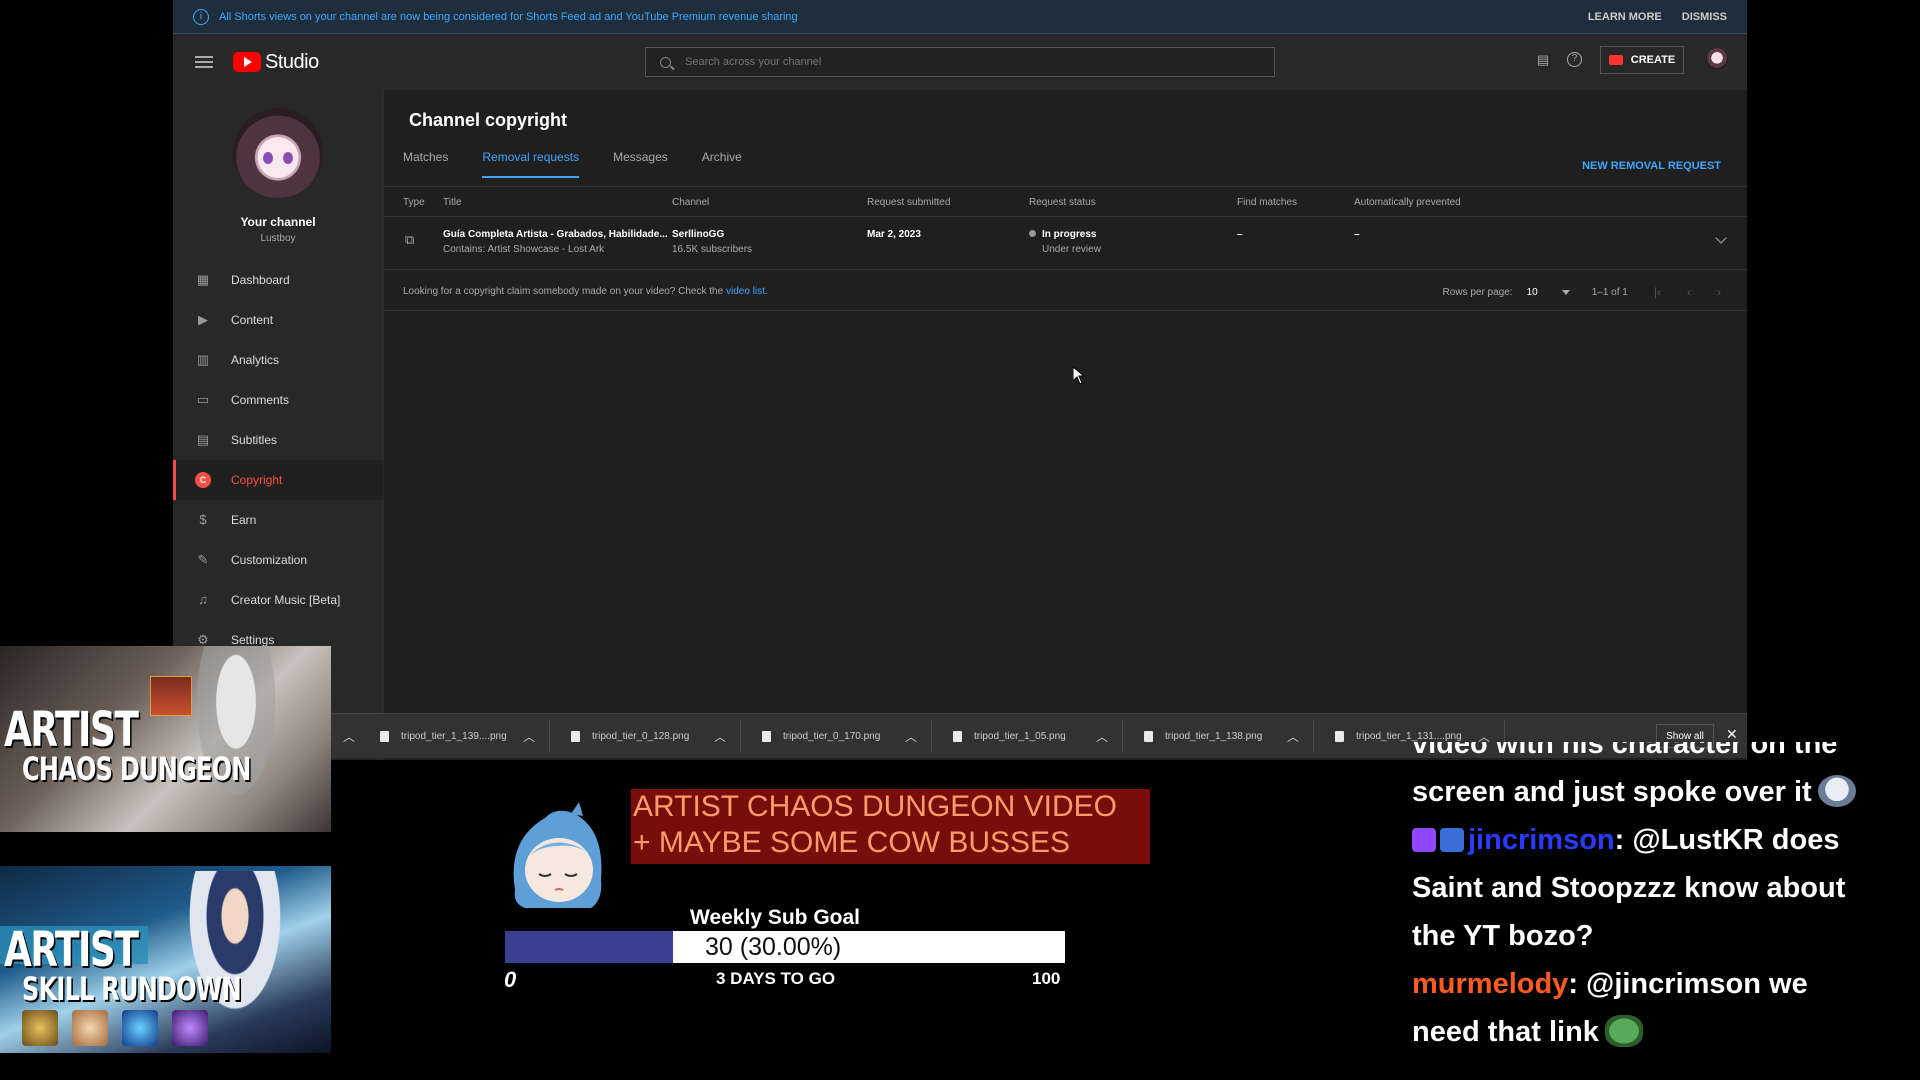  What do you see at coordinates (204, 62) in the screenshot?
I see `hamburger-menu-icon` at bounding box center [204, 62].